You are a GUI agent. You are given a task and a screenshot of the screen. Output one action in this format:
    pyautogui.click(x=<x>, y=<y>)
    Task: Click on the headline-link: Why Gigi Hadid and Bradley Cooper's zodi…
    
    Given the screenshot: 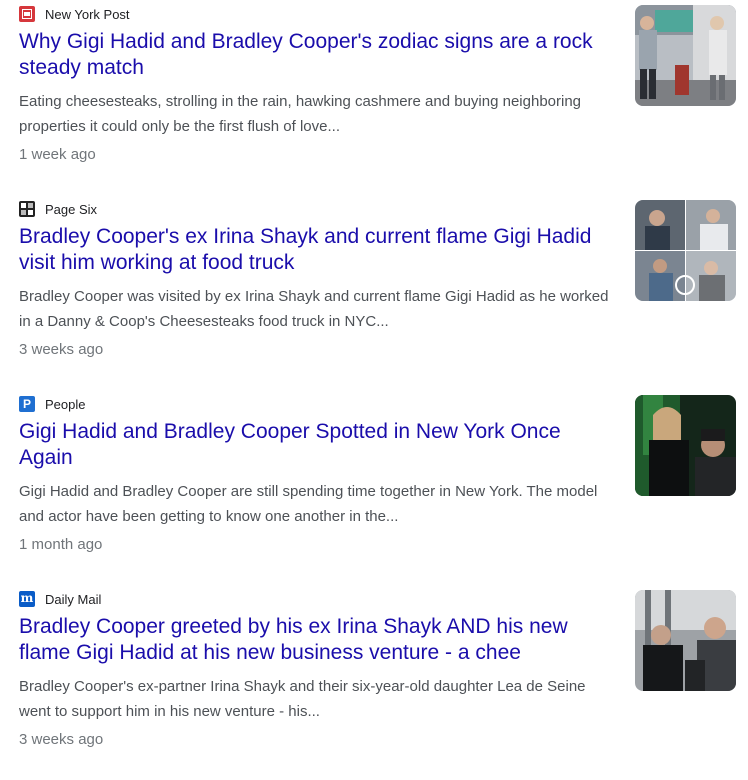 What is the action you would take?
    pyautogui.click(x=314, y=55)
    